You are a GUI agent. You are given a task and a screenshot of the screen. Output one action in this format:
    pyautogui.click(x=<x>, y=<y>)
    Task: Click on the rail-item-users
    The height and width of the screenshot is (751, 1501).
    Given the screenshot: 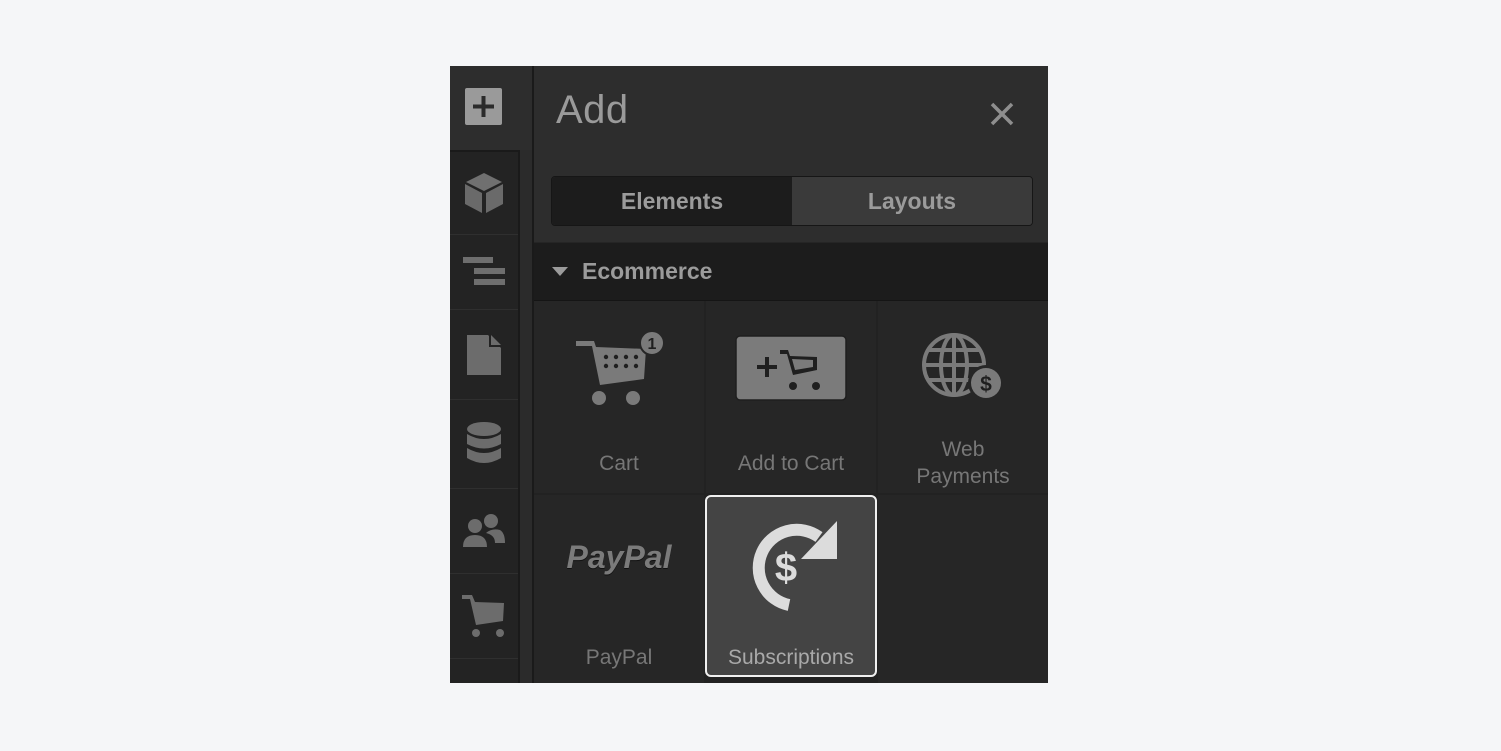 What is the action you would take?
    pyautogui.click(x=484, y=531)
    